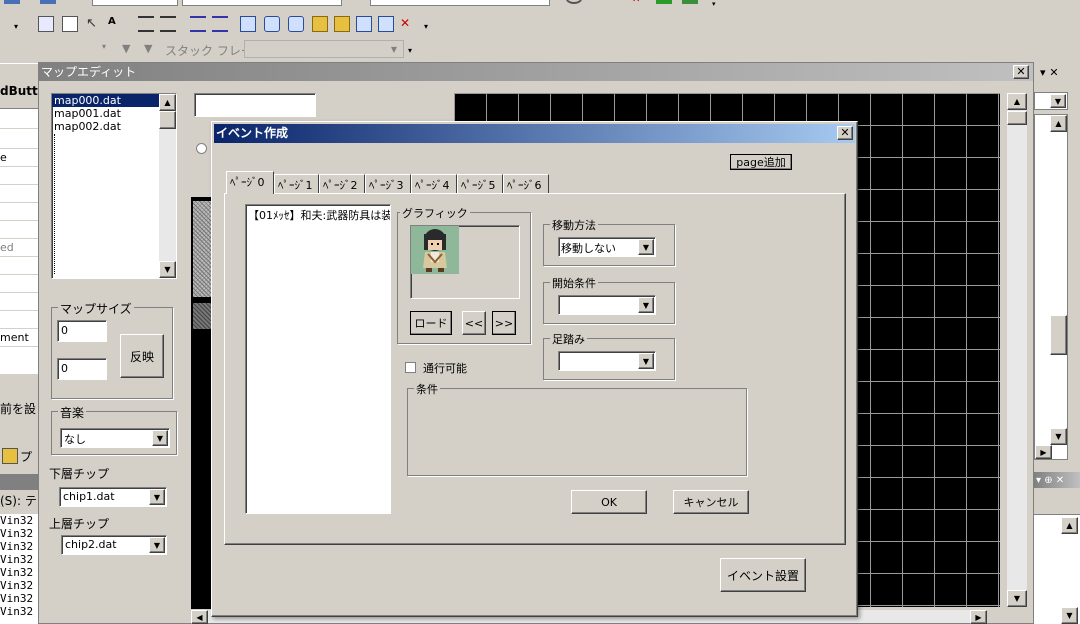 The width and height of the screenshot is (1080, 624). What do you see at coordinates (129, 49) in the screenshot?
I see `filter-icon: ▼` at bounding box center [129, 49].